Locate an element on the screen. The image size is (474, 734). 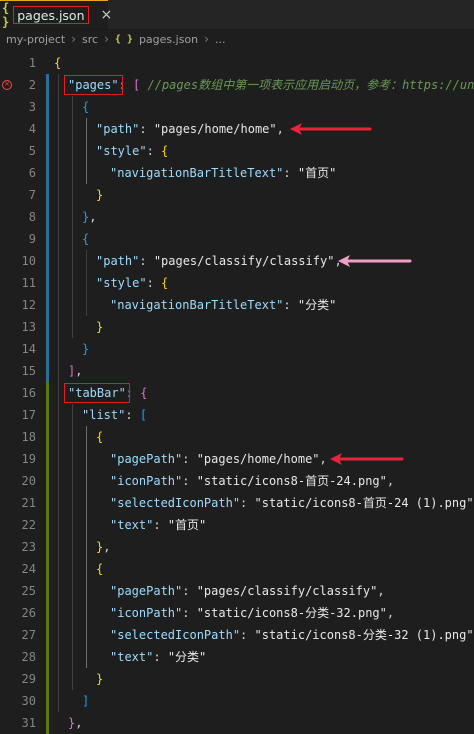
line-number: 18 is located at coordinates (18, 437).